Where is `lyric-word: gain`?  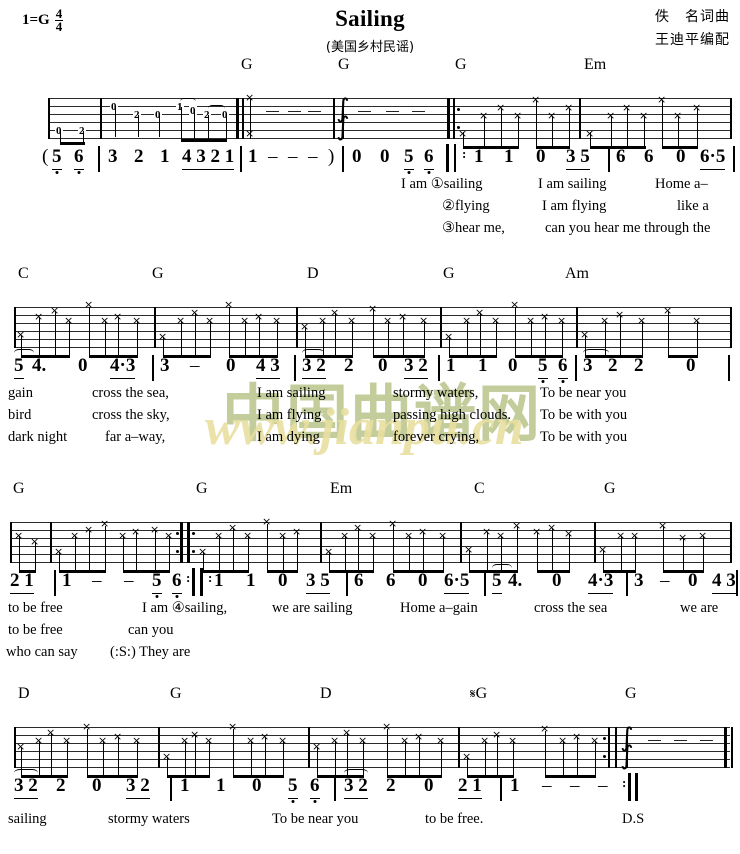 lyric-word: gain is located at coordinates (20, 393).